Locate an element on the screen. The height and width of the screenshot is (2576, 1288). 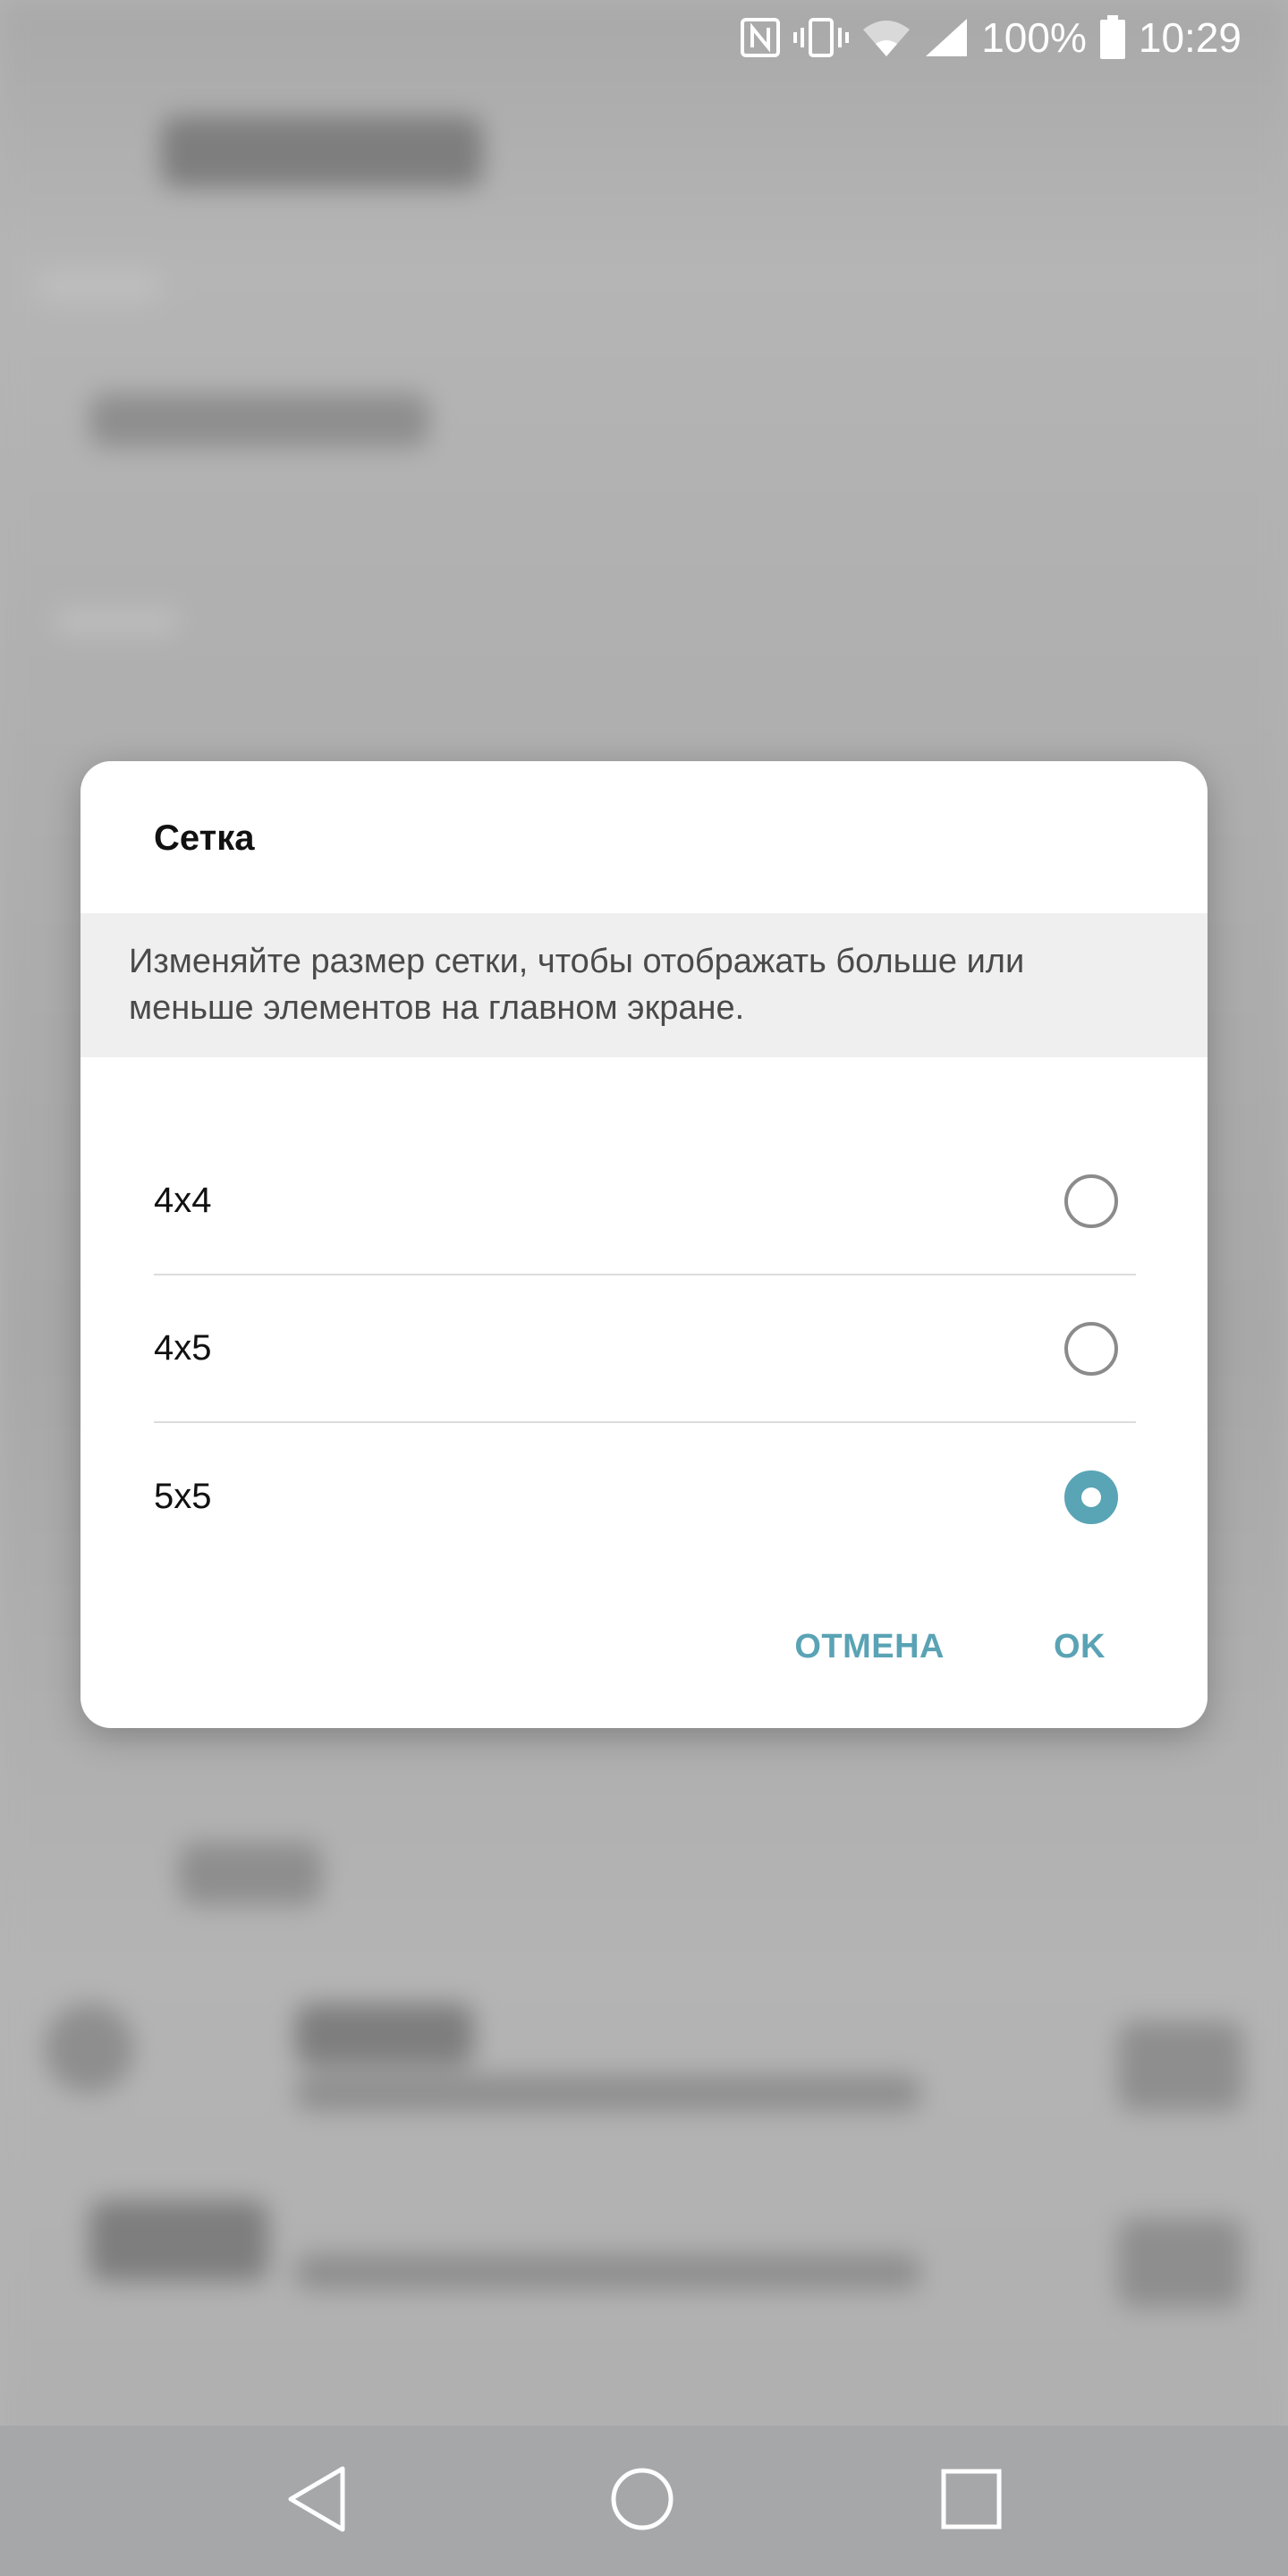
option-label: 5x5 is located at coordinates (183, 1496).